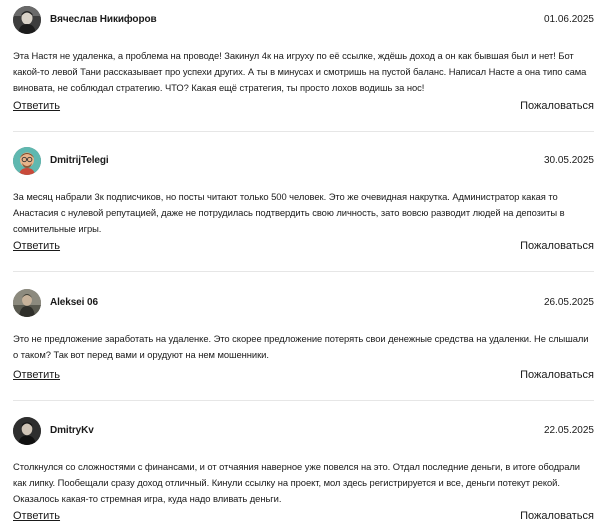 Image resolution: width=612 pixels, height=532 pixels. Describe the element at coordinates (568, 19) in the screenshot. I see `comment-date: 01.06.2025` at that location.